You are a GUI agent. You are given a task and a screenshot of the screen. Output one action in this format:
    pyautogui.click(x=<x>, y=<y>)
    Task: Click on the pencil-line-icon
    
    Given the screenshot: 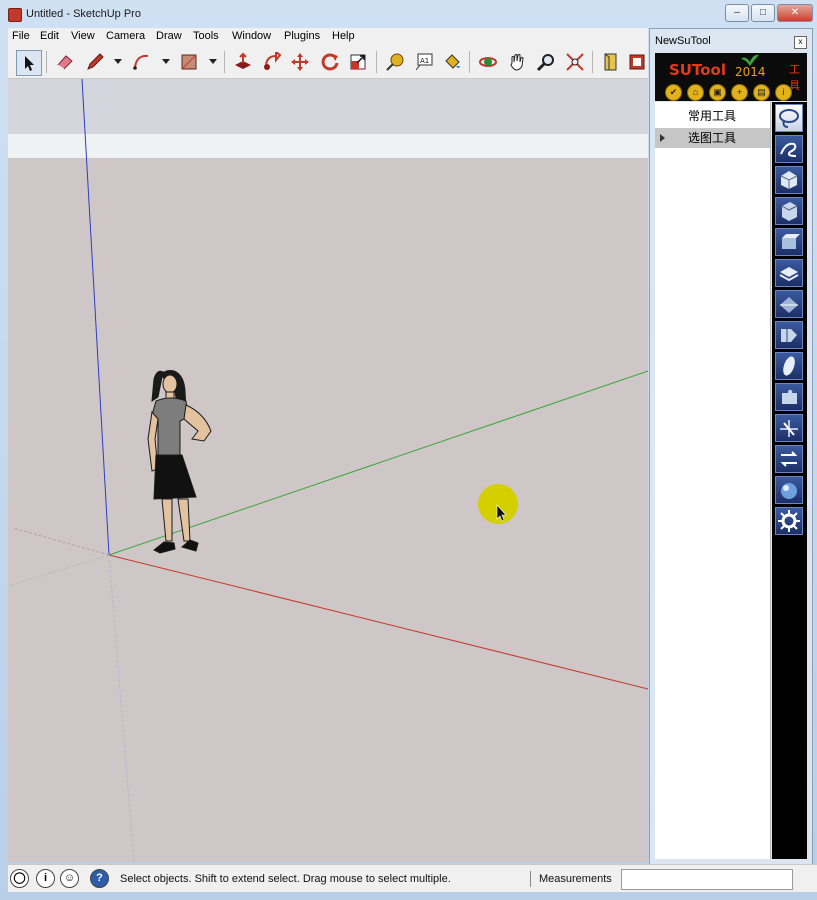 What is the action you would take?
    pyautogui.click(x=95, y=62)
    